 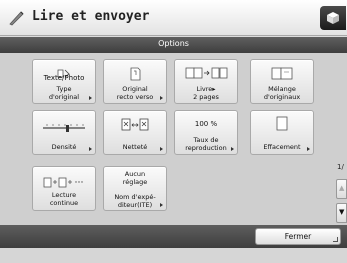 I want to click on duplex-original-label: Original recto verso, so click(x=135, y=93).